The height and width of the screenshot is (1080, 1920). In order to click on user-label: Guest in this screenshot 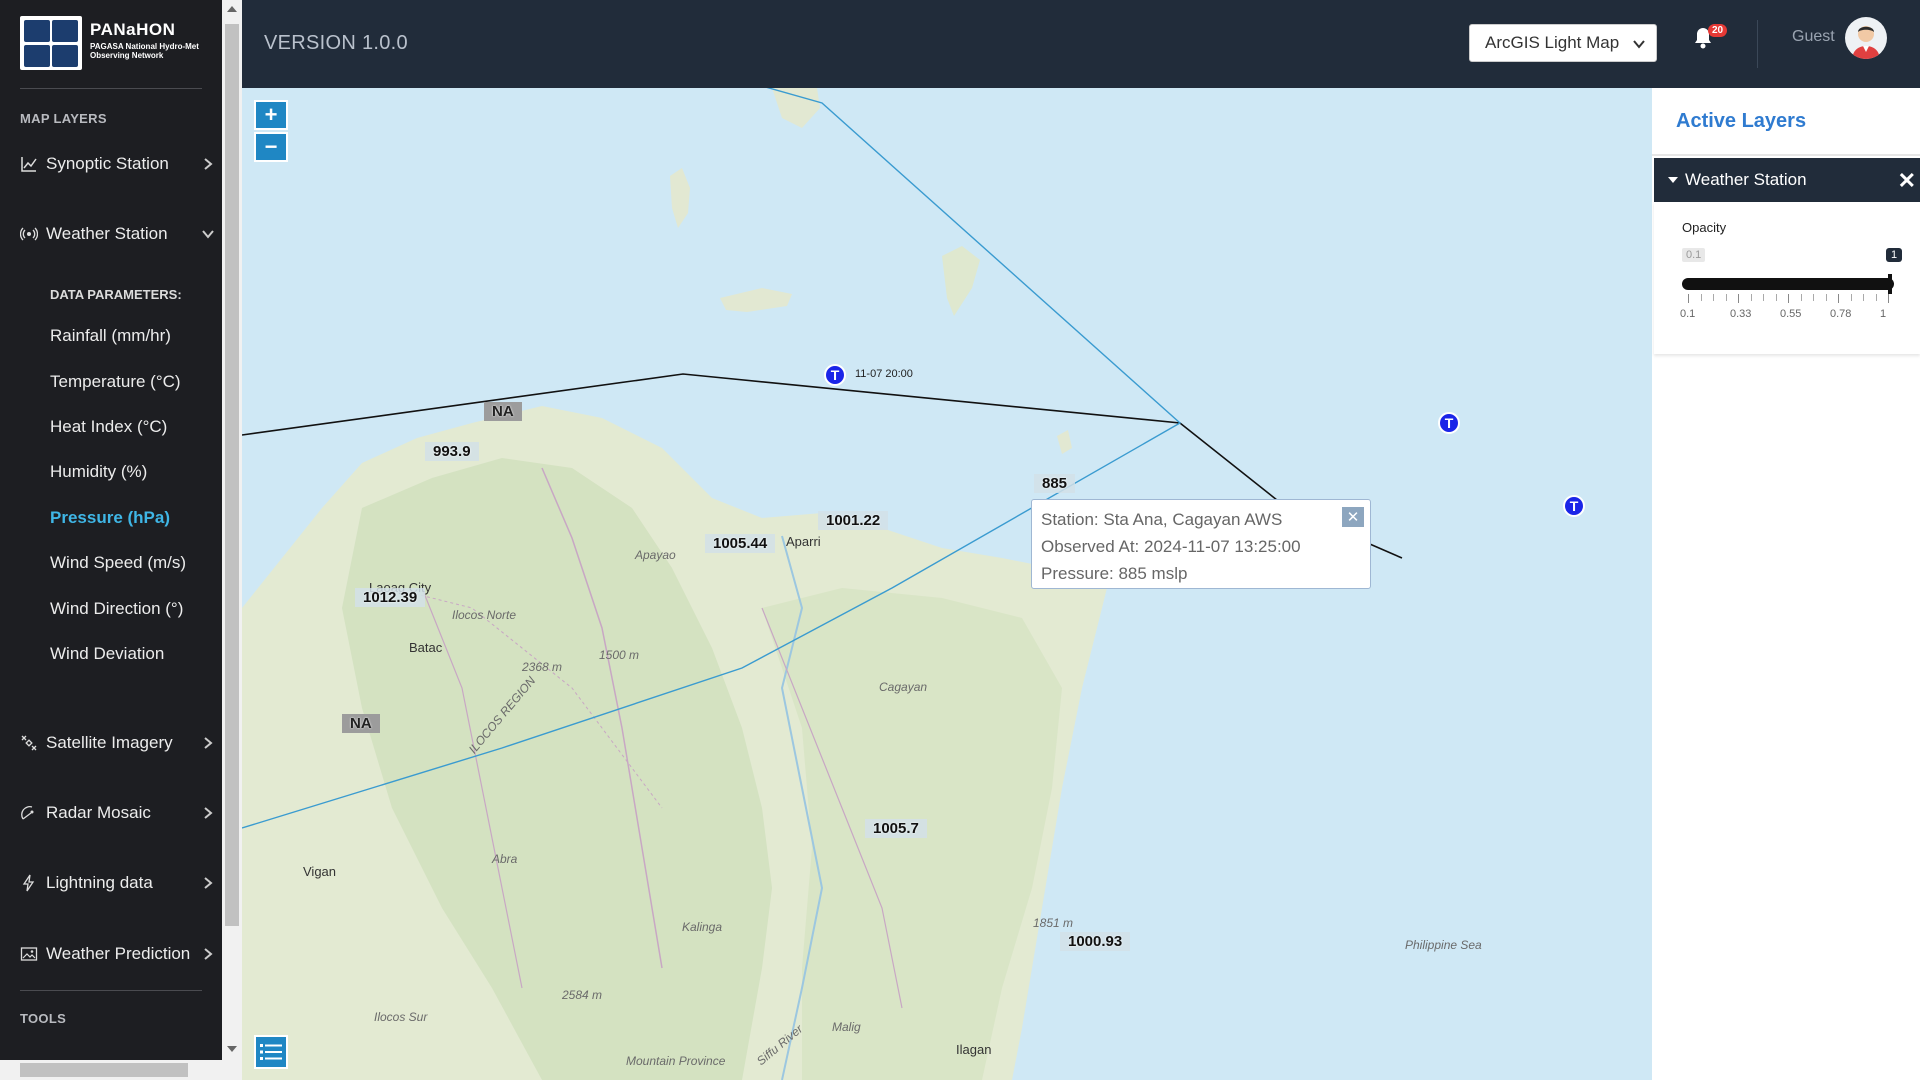, I will do `click(1813, 37)`.